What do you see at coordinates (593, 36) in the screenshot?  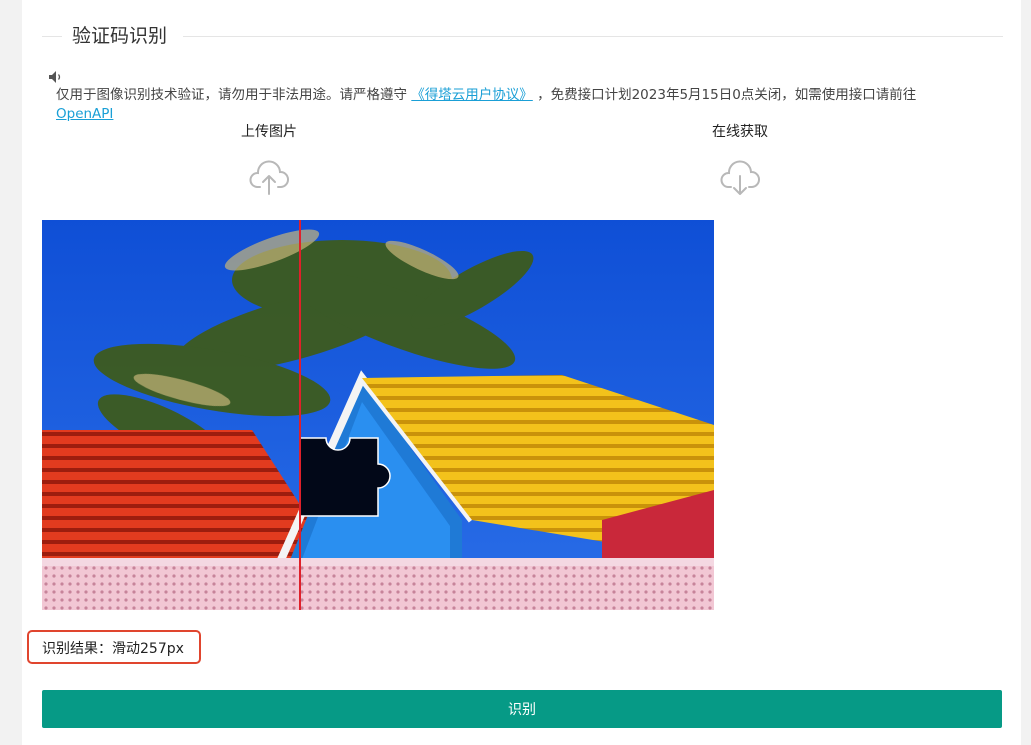 I see `divider-right` at bounding box center [593, 36].